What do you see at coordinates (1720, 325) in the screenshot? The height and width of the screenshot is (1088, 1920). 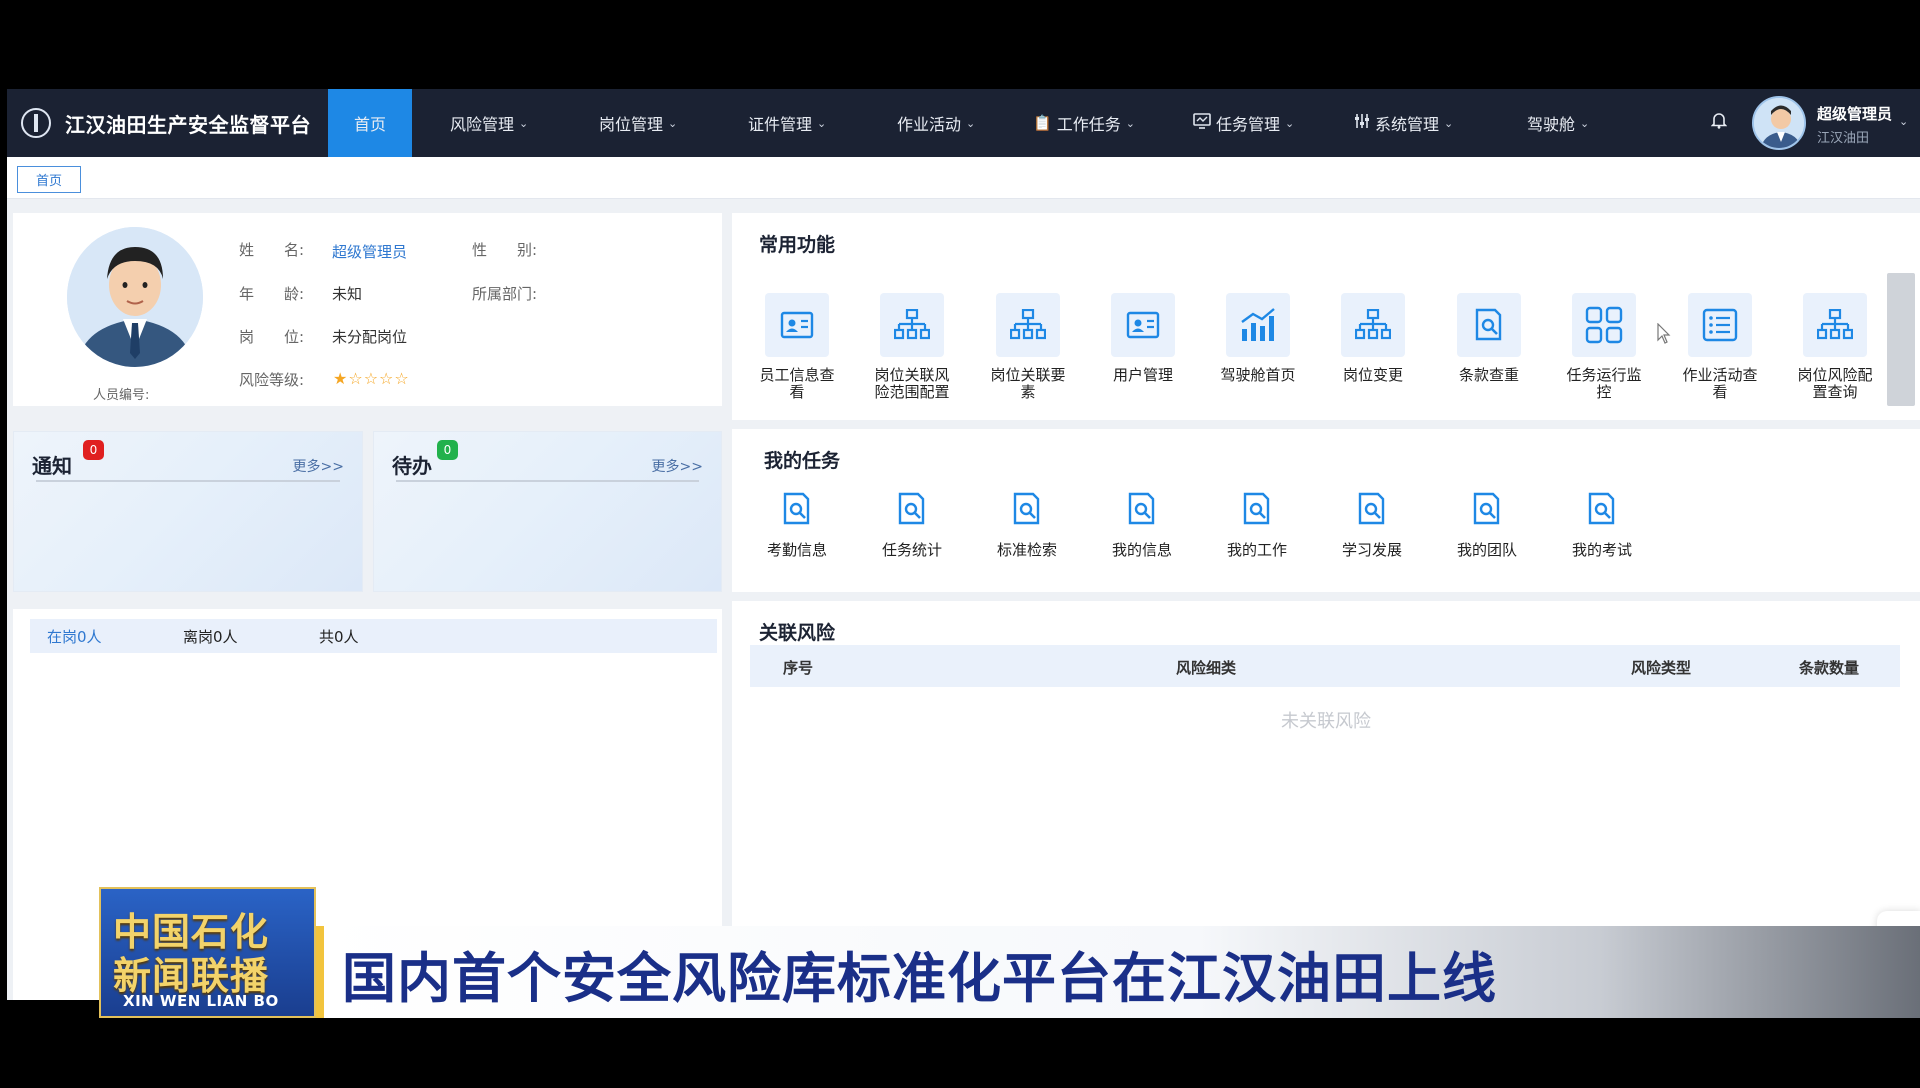 I see `list-icon` at bounding box center [1720, 325].